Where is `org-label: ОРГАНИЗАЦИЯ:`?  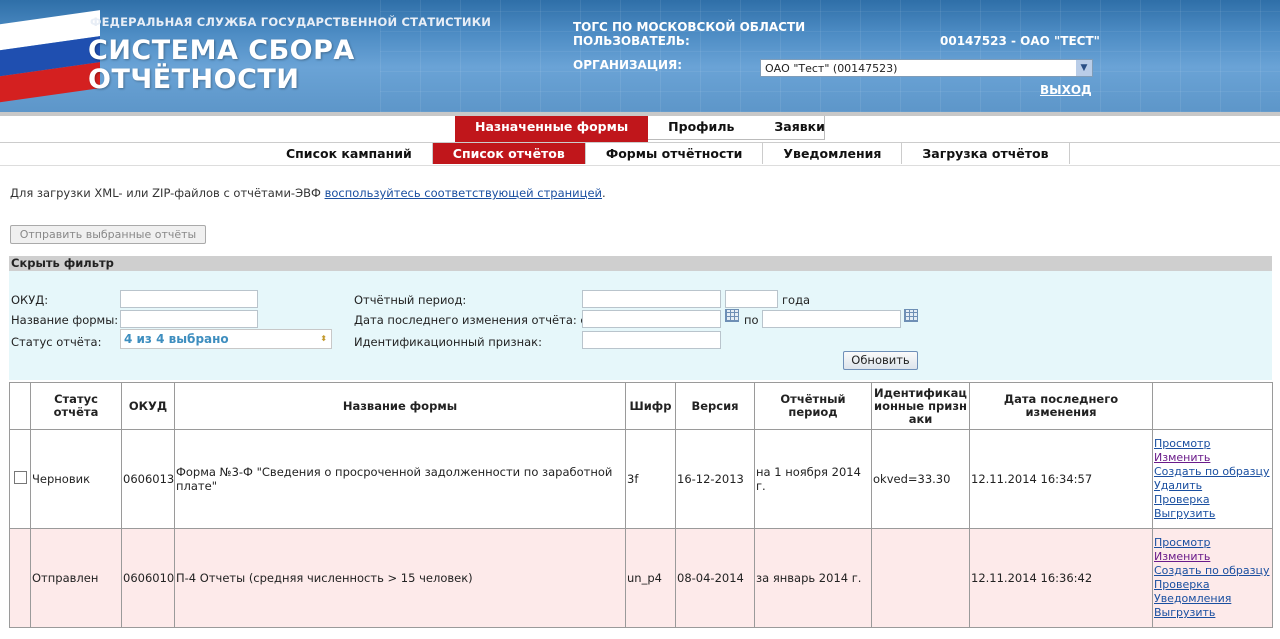 org-label: ОРГАНИЗАЦИЯ: is located at coordinates (628, 65).